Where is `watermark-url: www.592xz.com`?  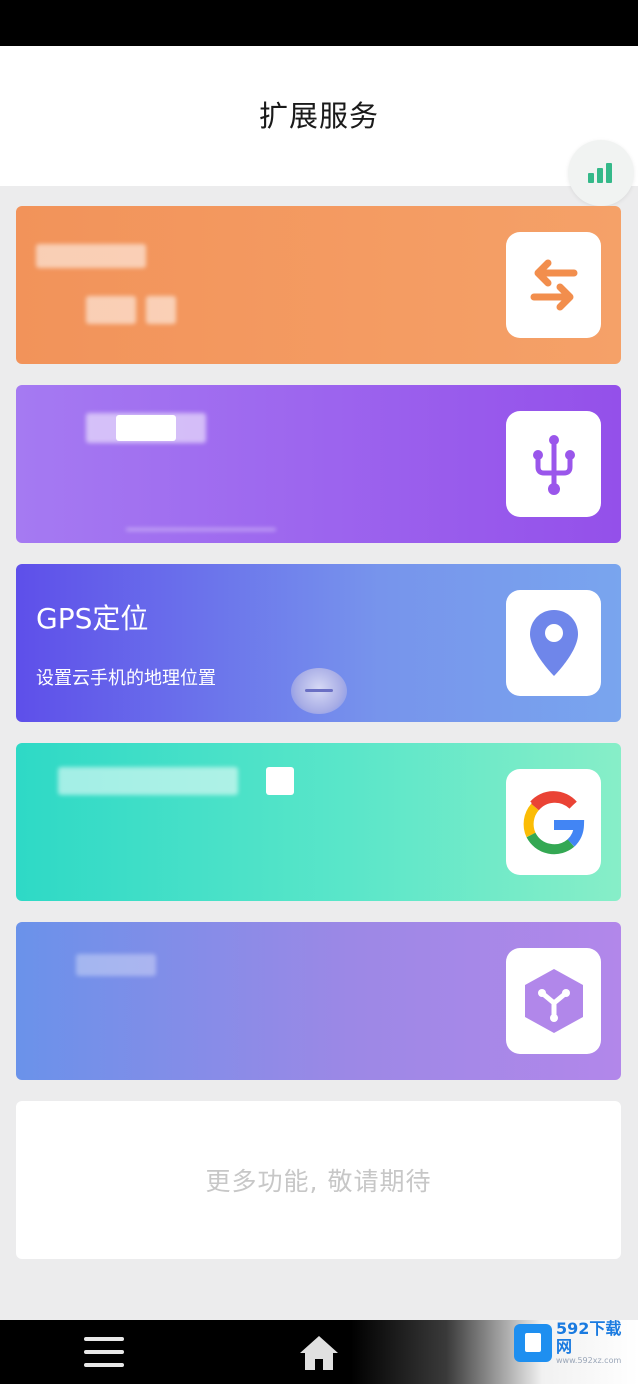
watermark-url: www.592xz.com is located at coordinates (589, 1360).